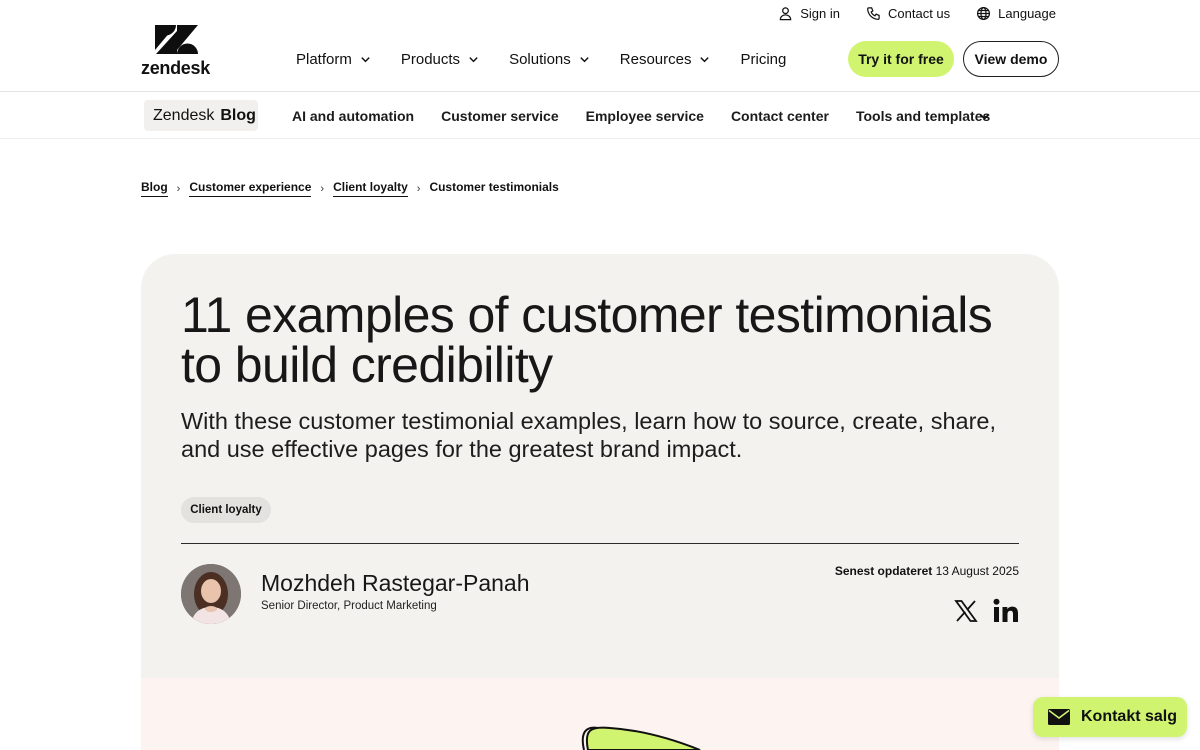 The width and height of the screenshot is (1200, 750). What do you see at coordinates (600, 138) in the screenshot?
I see `subnav-divider` at bounding box center [600, 138].